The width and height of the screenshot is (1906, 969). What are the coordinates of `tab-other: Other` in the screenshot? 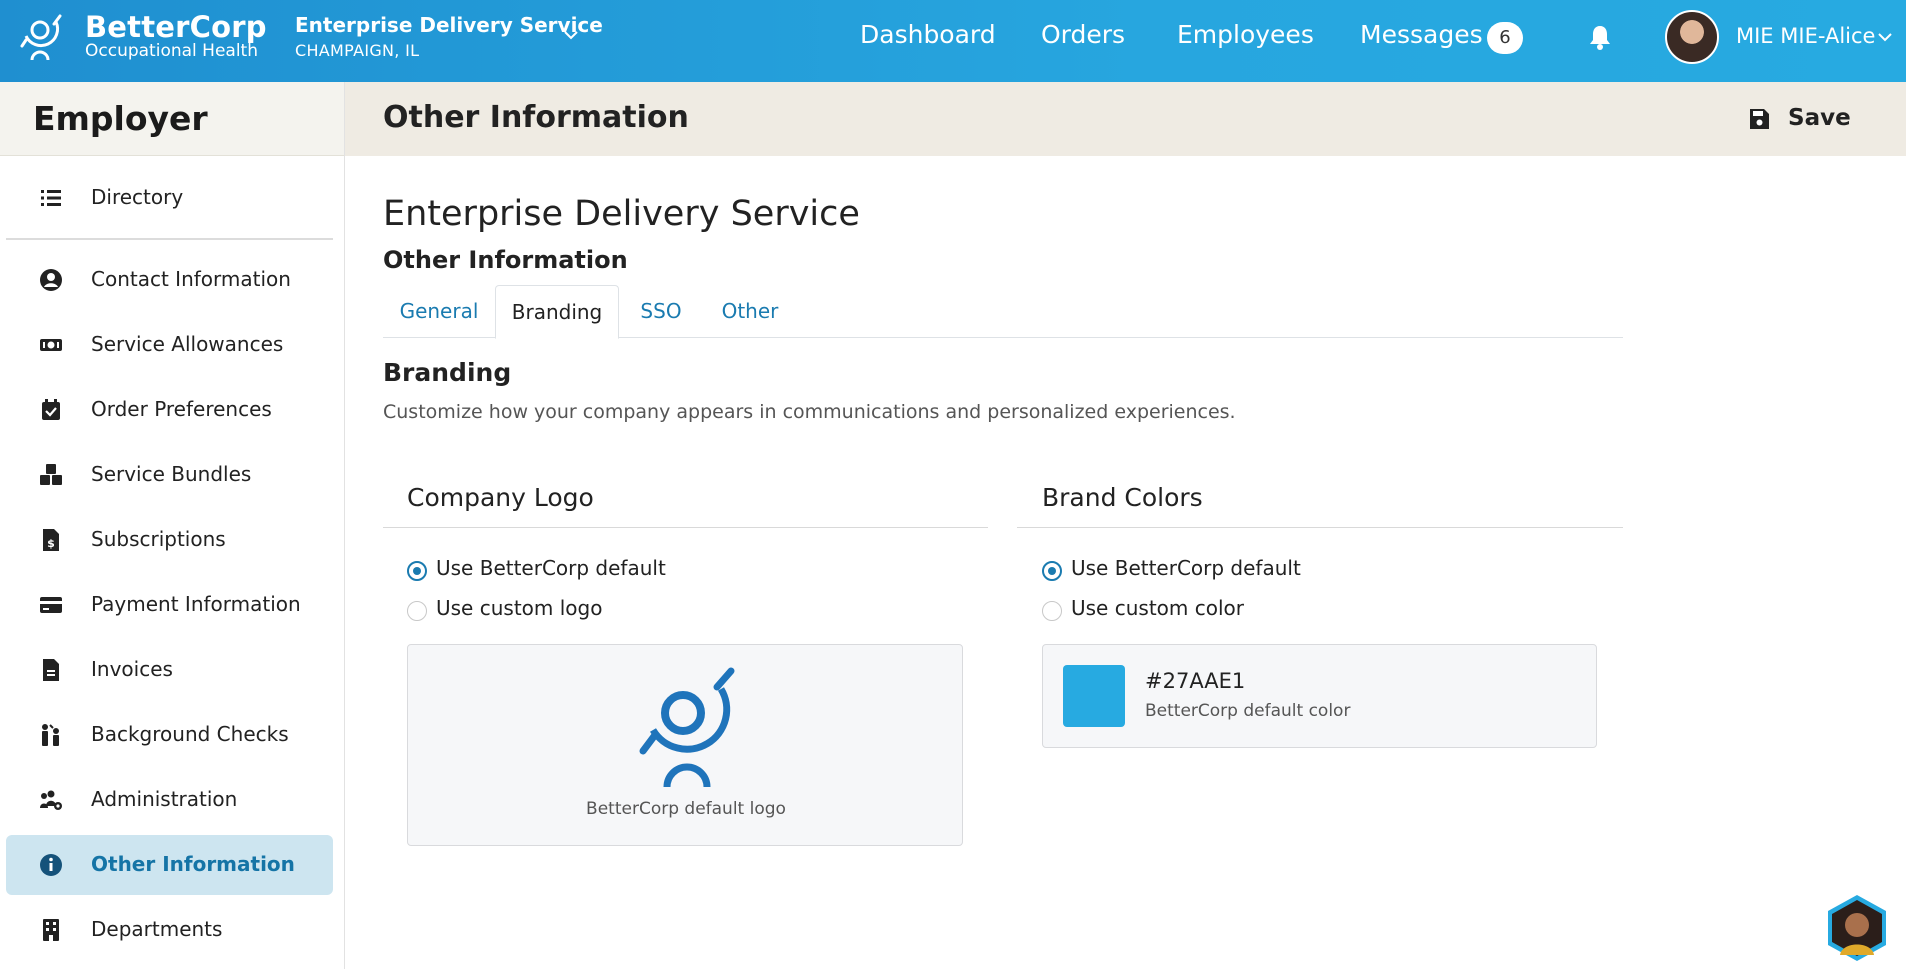 It's located at (750, 311).